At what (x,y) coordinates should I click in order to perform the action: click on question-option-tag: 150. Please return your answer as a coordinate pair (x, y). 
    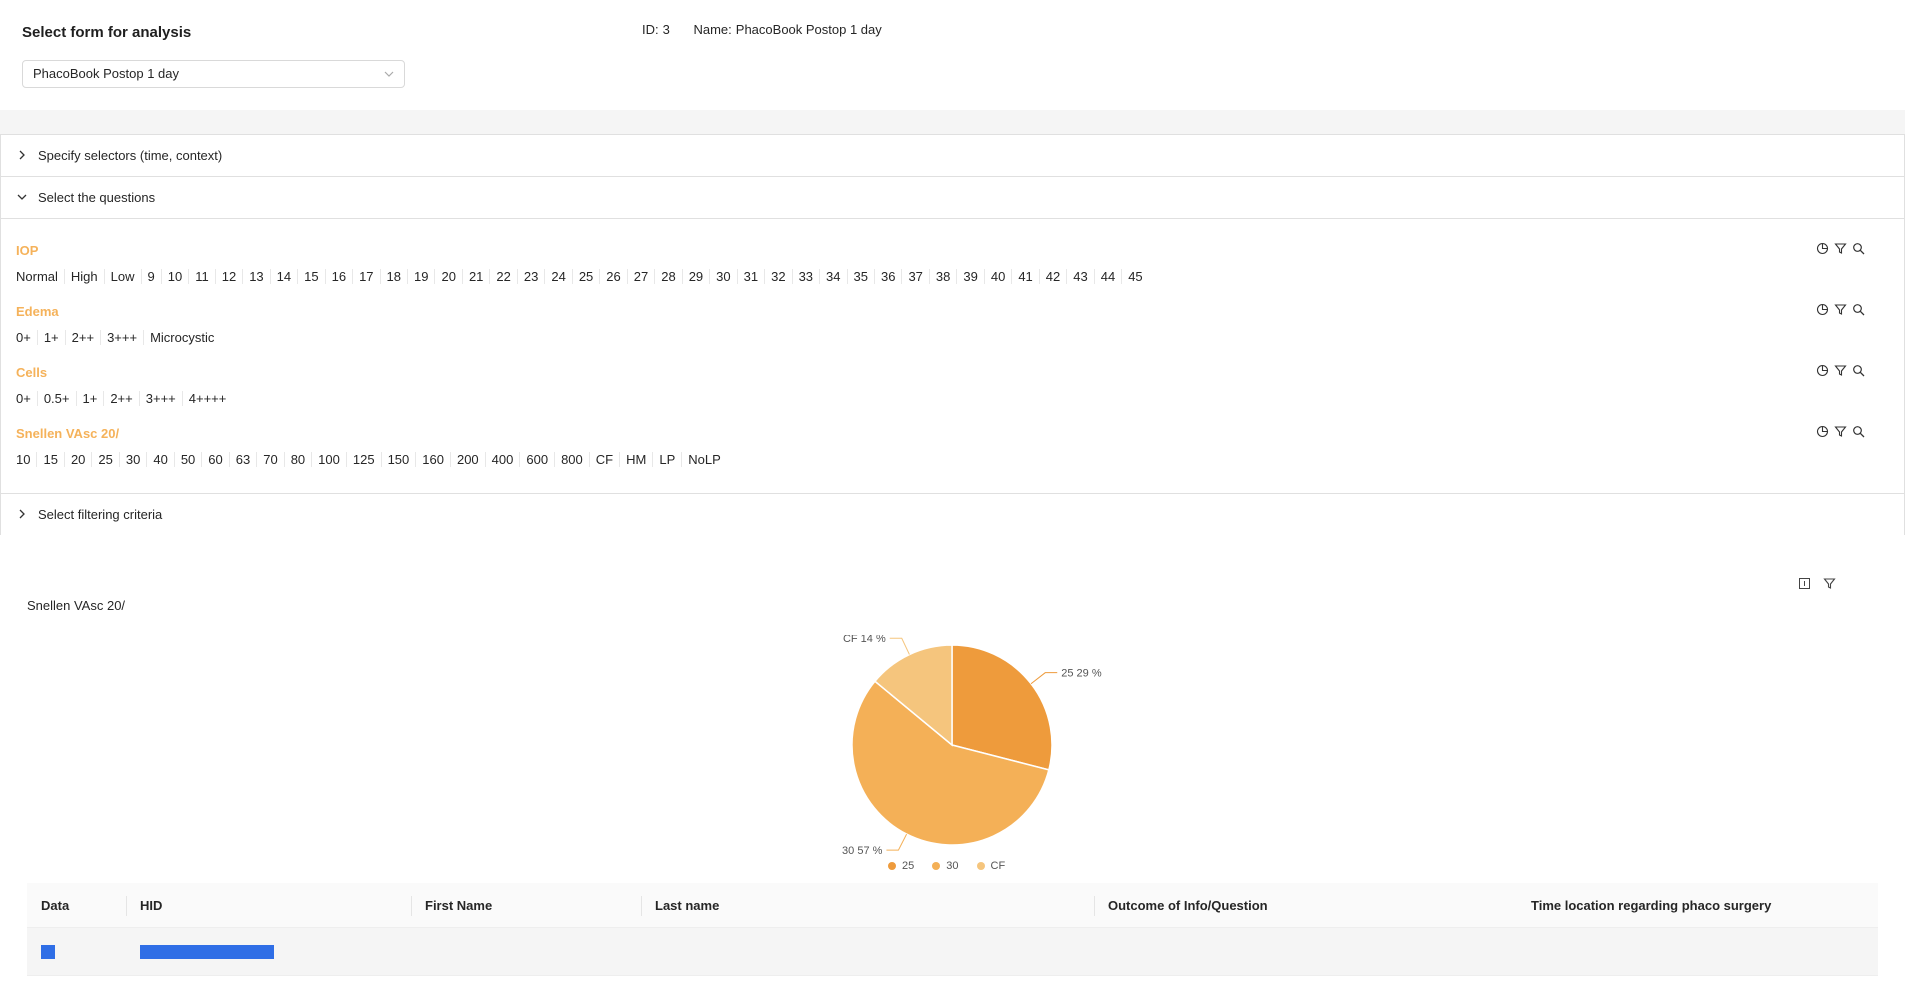
    Looking at the image, I should click on (398, 459).